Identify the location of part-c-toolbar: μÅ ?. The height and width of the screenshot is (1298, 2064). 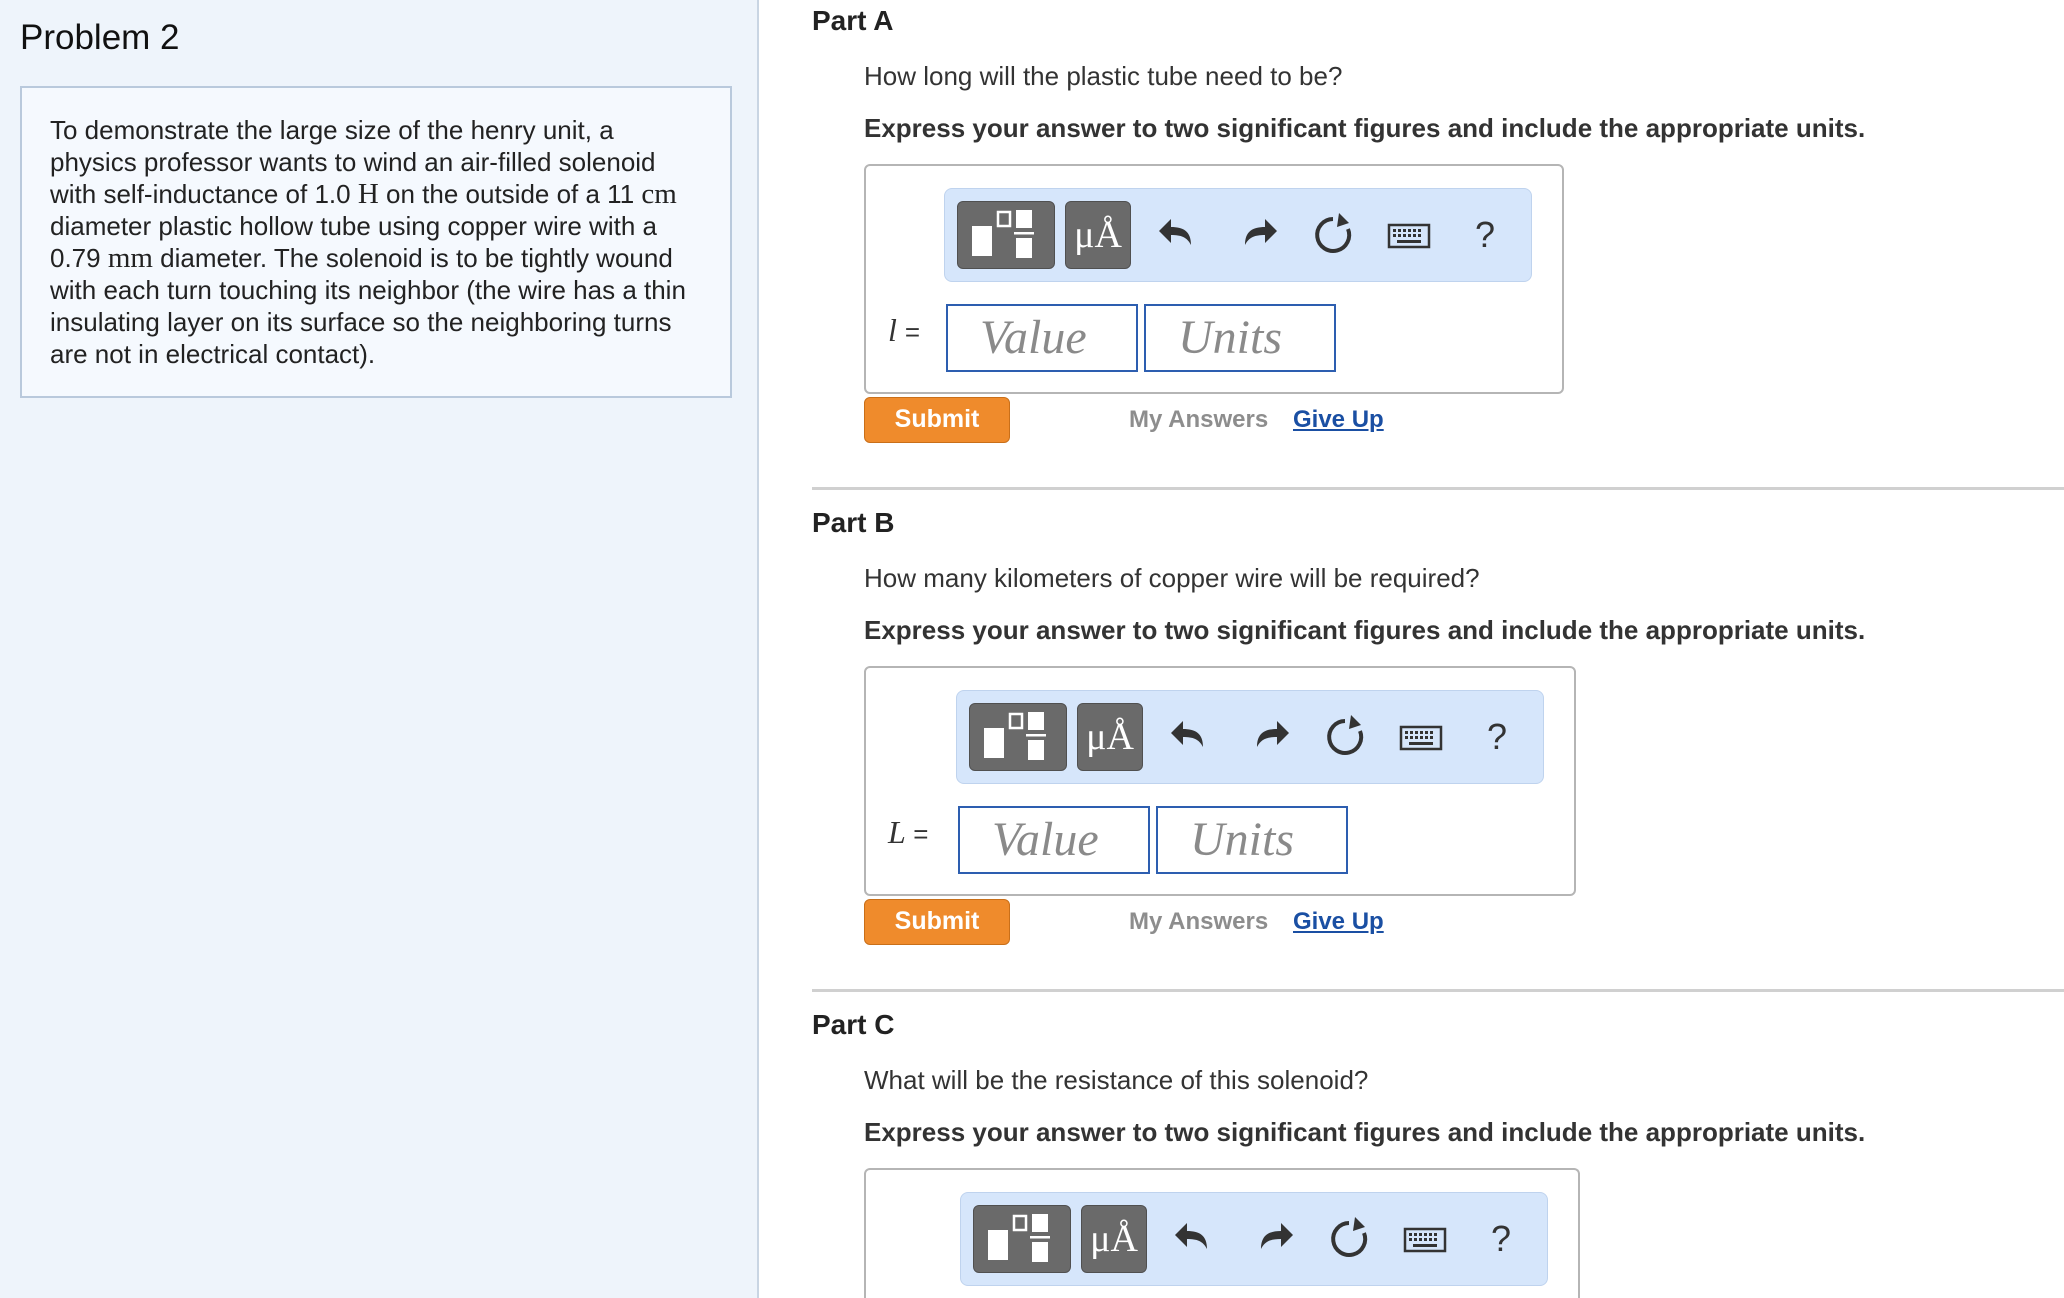
(1254, 1239).